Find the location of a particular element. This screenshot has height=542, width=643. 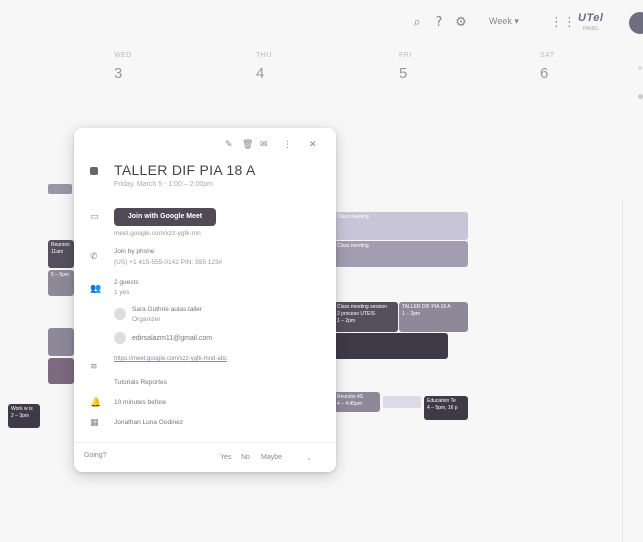

video-icon: ▭ is located at coordinates (94, 217).